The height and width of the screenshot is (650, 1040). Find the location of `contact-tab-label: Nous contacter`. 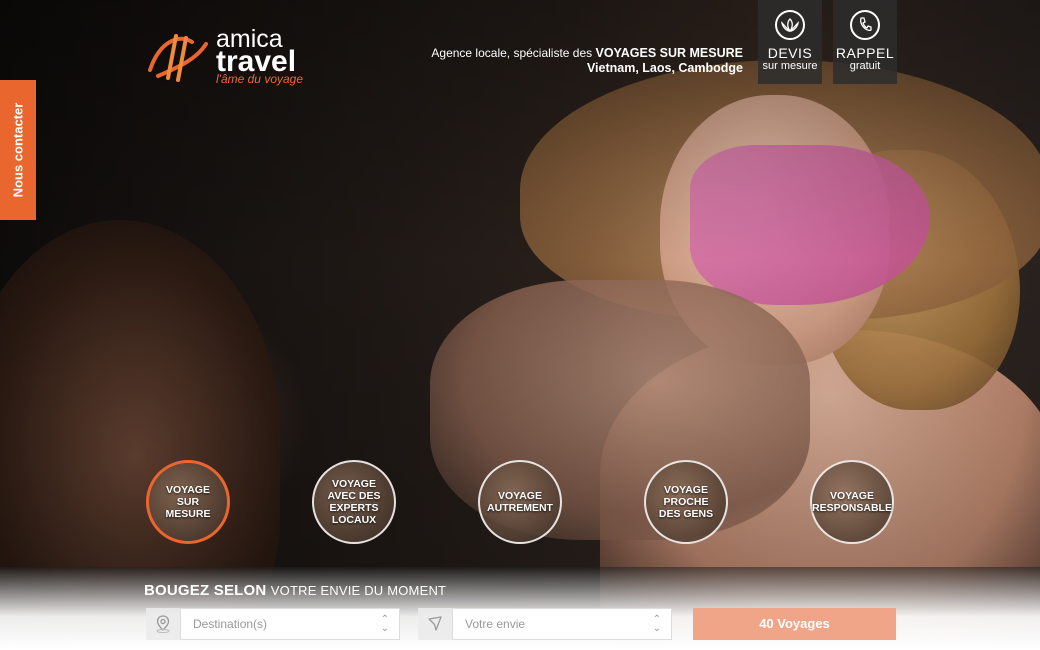

contact-tab-label: Nous contacter is located at coordinates (18, 150).